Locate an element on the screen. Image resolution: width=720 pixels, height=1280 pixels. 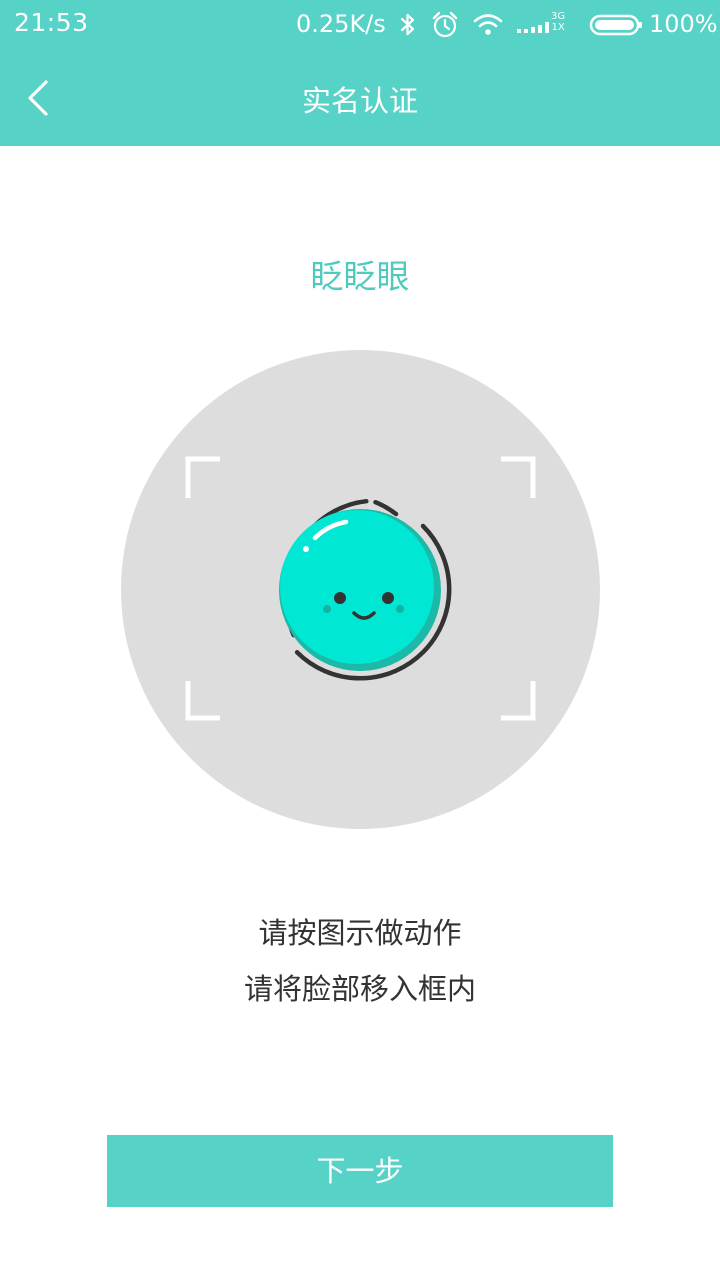
instruction-line-2: 请将脸部移入框内 is located at coordinates (359, 989).